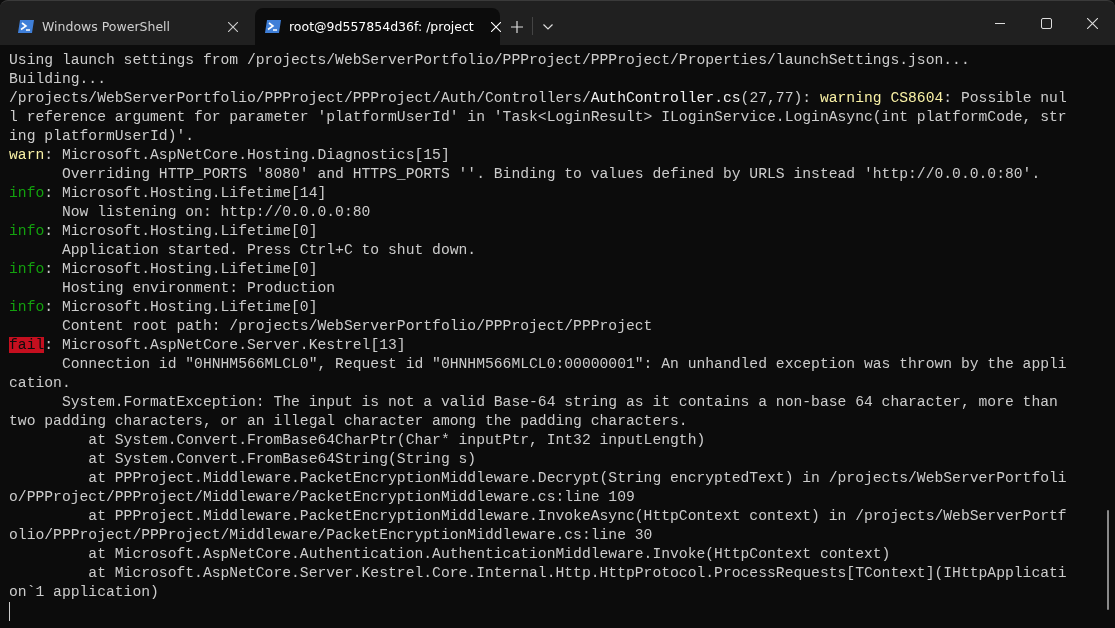 The image size is (1115, 628). Describe the element at coordinates (564, 364) in the screenshot. I see `terminal-line: Connection id "0HNHM566MLCL0", Request id "0HNHM566MLCL0:00000001": An unhandled exception was thrown by the appli` at that location.